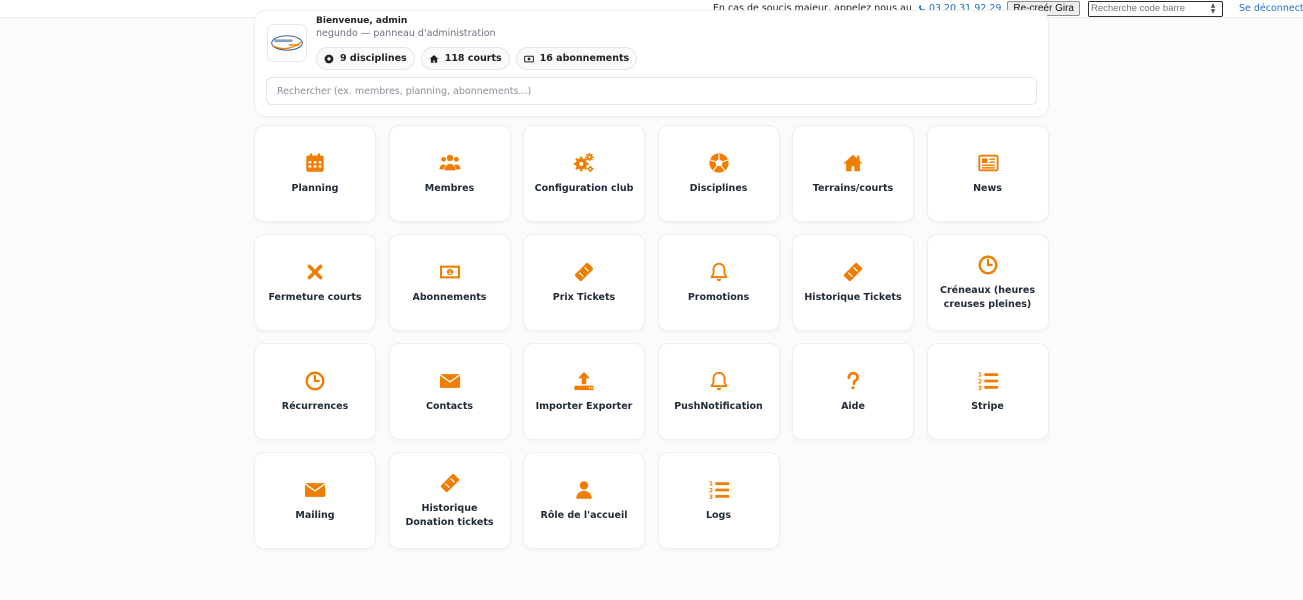 This screenshot has height=600, width=1303. I want to click on tile-recurrences: Récurrences, so click(315, 391).